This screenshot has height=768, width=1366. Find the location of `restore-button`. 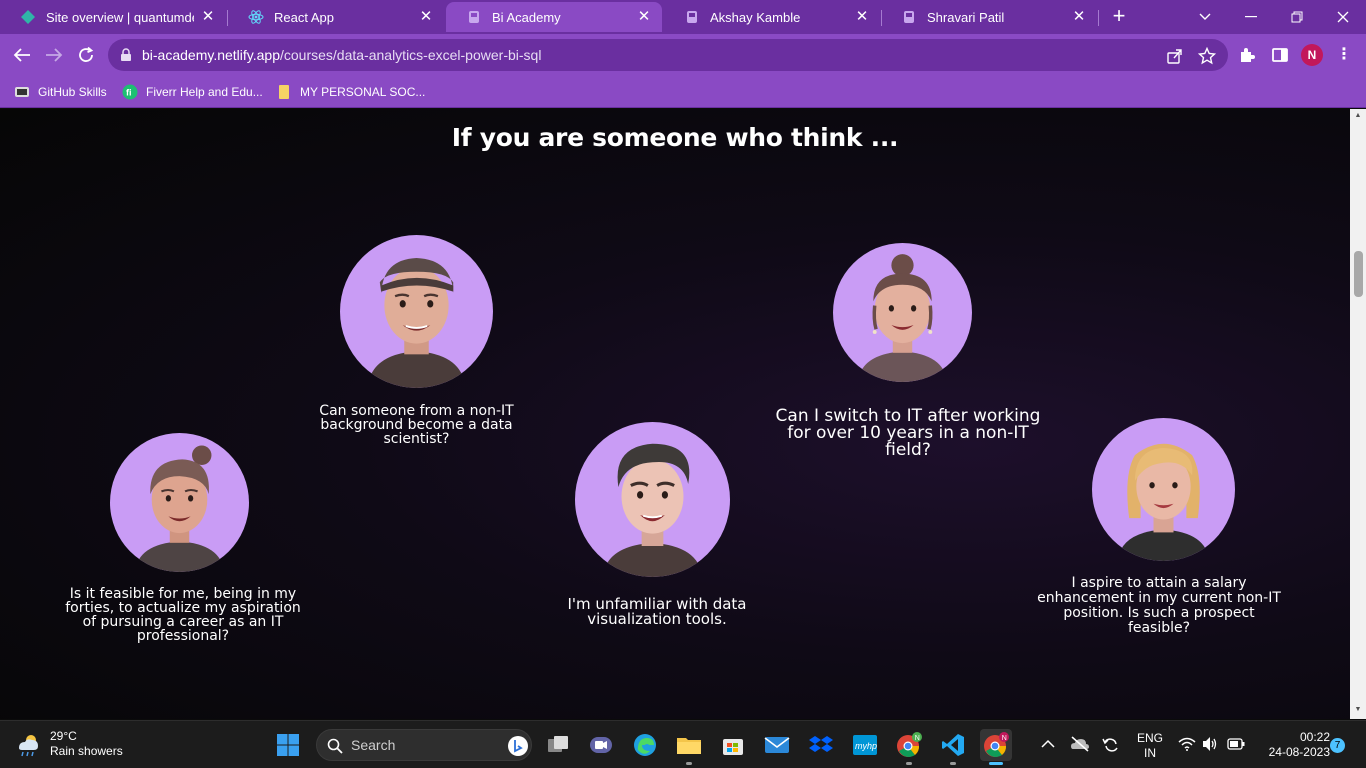

restore-button is located at coordinates (1297, 17).